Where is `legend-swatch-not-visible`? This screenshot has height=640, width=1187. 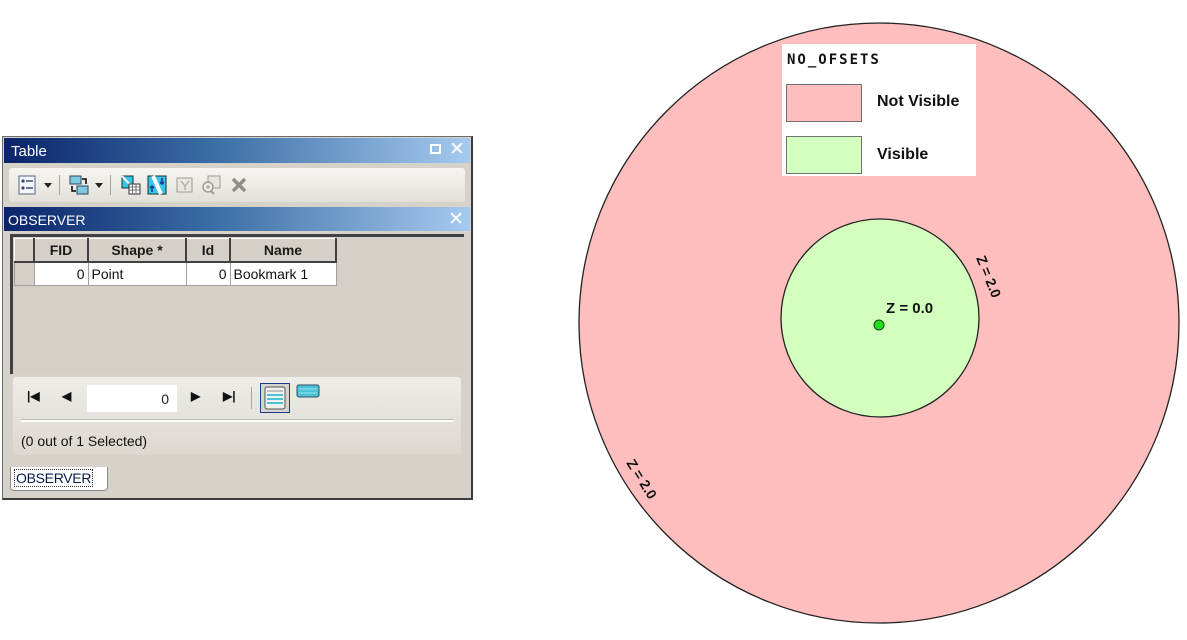 legend-swatch-not-visible is located at coordinates (824, 103).